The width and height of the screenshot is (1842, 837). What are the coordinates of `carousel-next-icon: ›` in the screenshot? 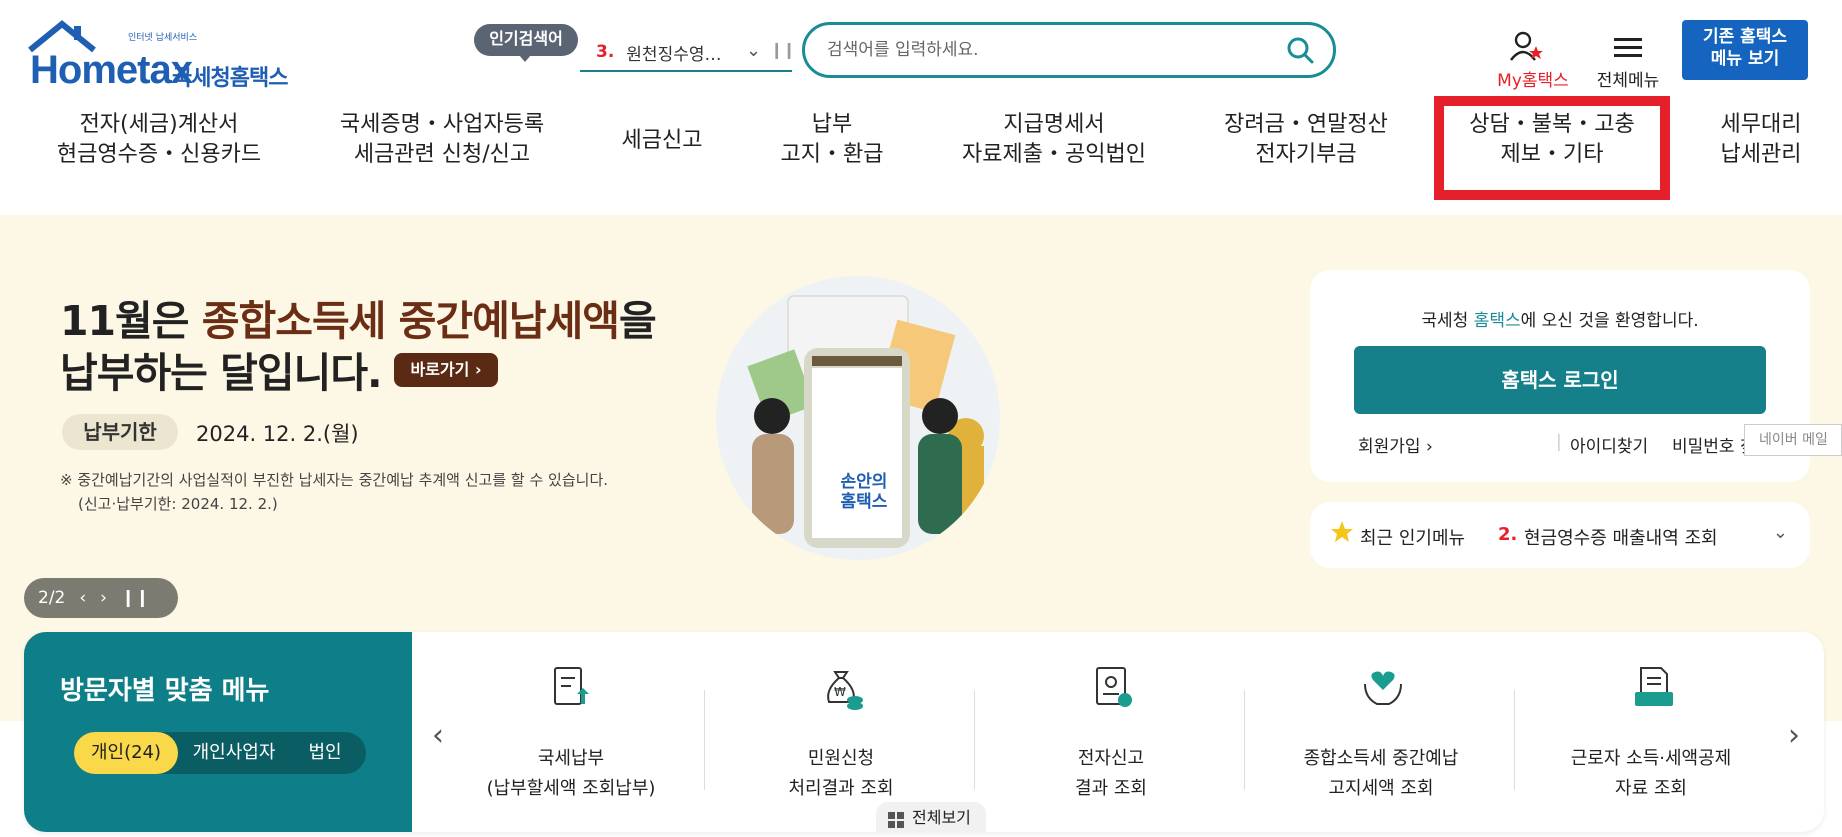 It's located at (1794, 735).